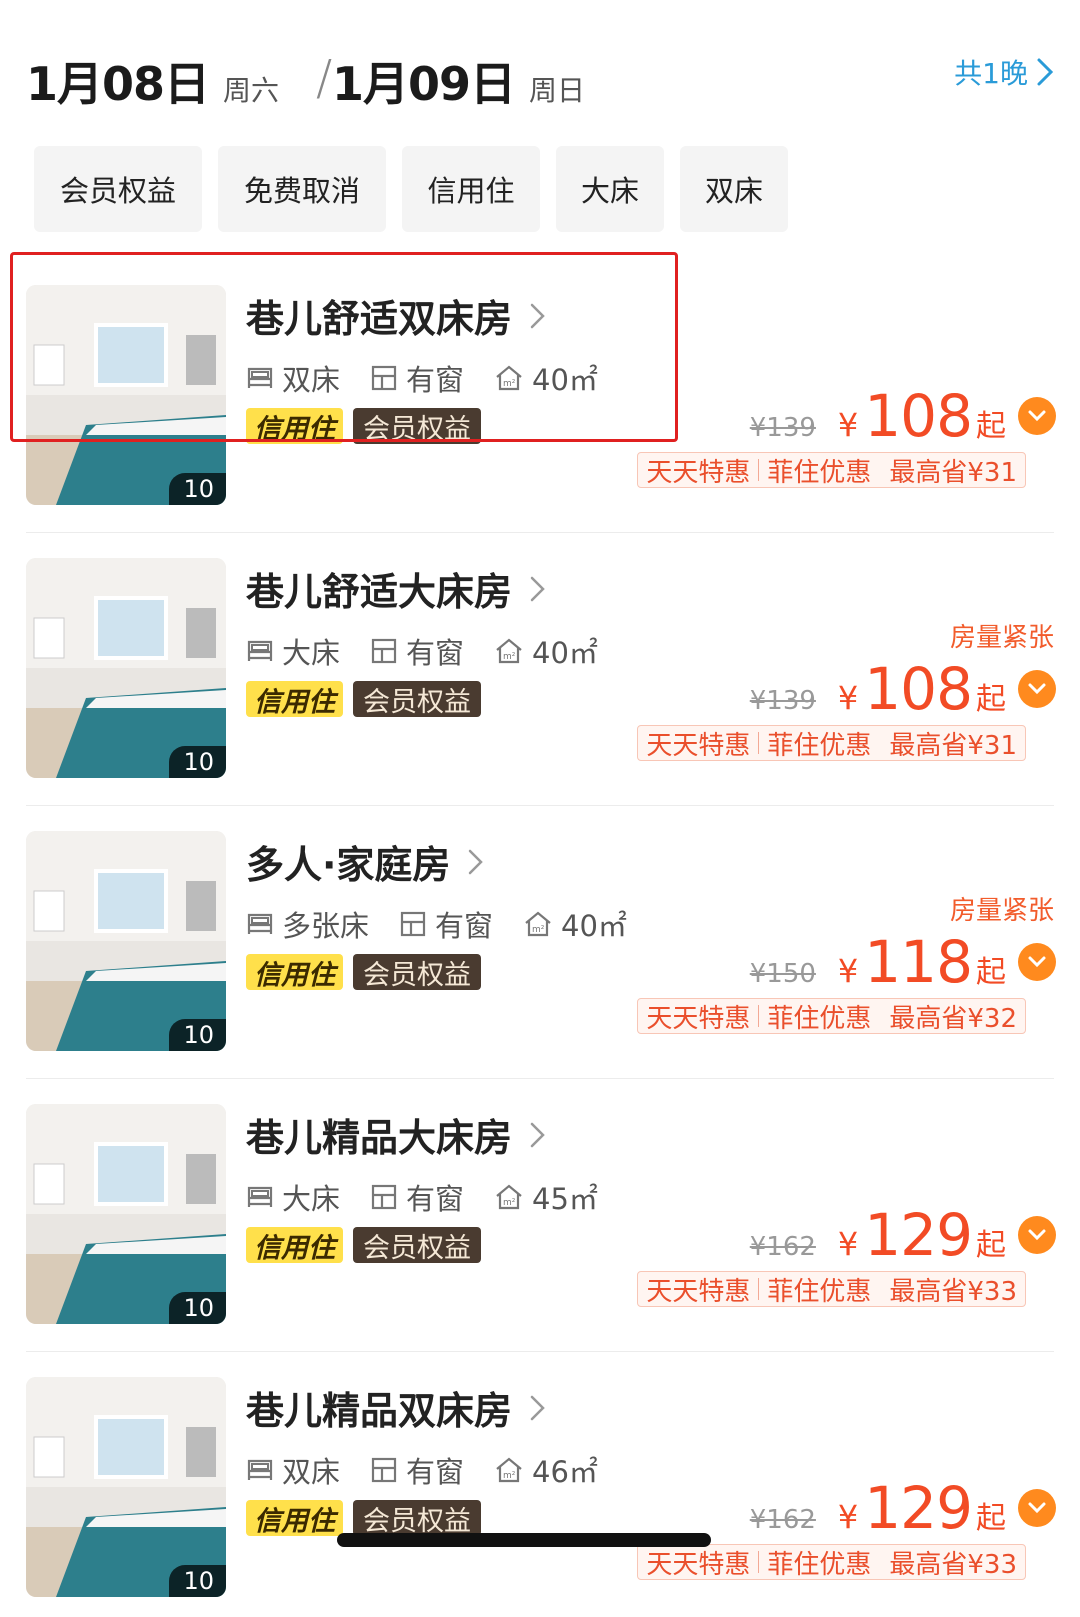 The height and width of the screenshot is (1617, 1080). What do you see at coordinates (118, 84) in the screenshot?
I see `checkin-date-value: 1月08日` at bounding box center [118, 84].